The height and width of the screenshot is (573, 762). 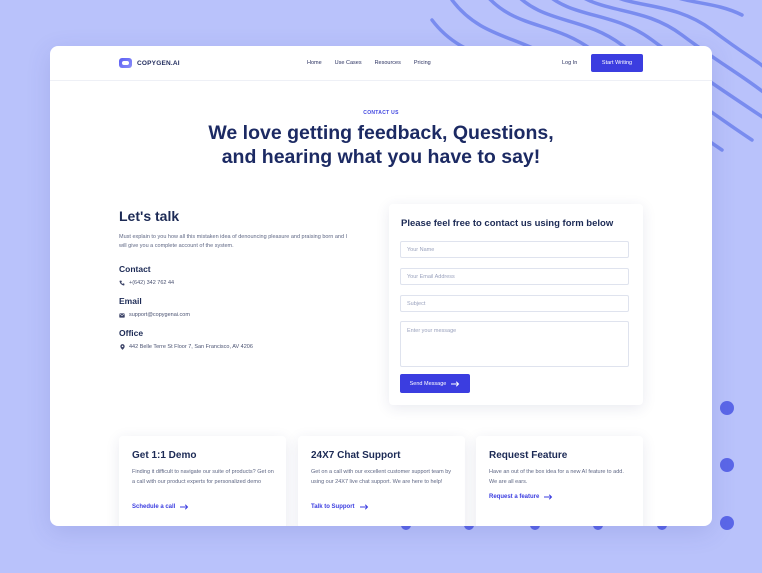 I want to click on brand-logo: COPYGEN.AI, so click(x=149, y=63).